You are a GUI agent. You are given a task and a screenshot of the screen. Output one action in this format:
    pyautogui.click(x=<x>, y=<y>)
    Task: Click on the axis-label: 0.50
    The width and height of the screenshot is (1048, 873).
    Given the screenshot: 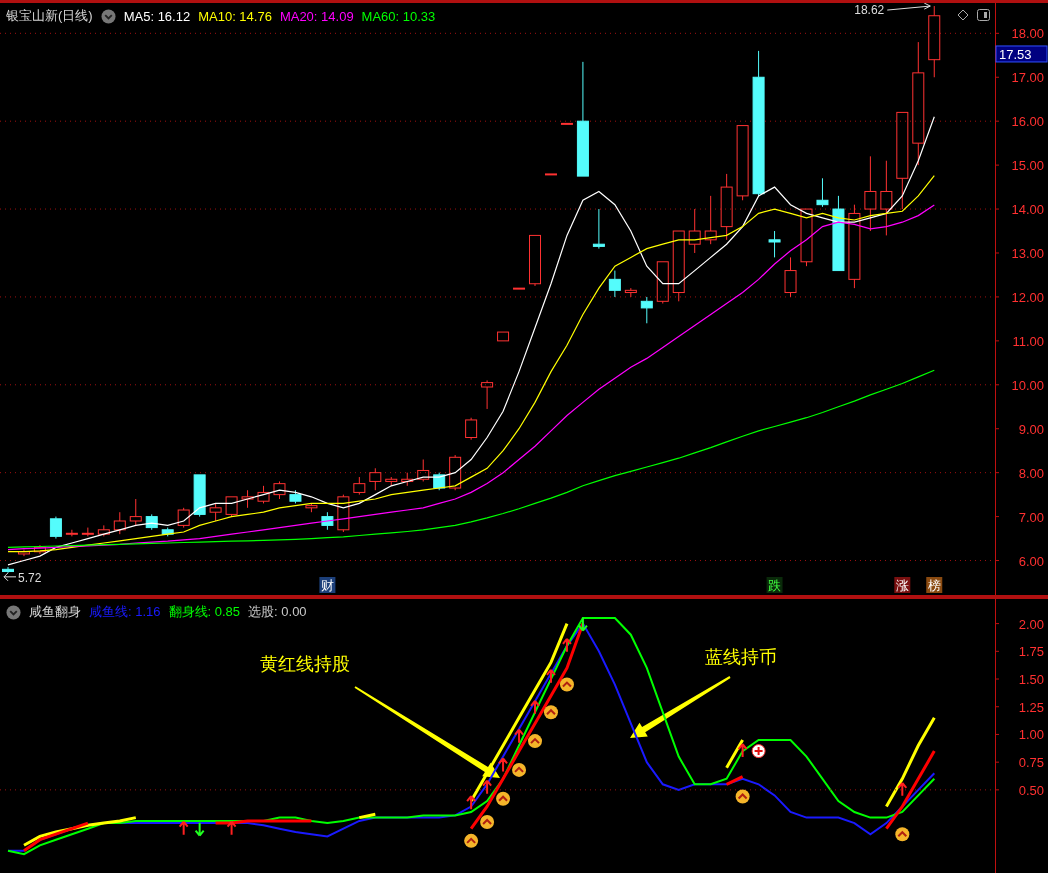 What is the action you would take?
    pyautogui.click(x=1031, y=790)
    